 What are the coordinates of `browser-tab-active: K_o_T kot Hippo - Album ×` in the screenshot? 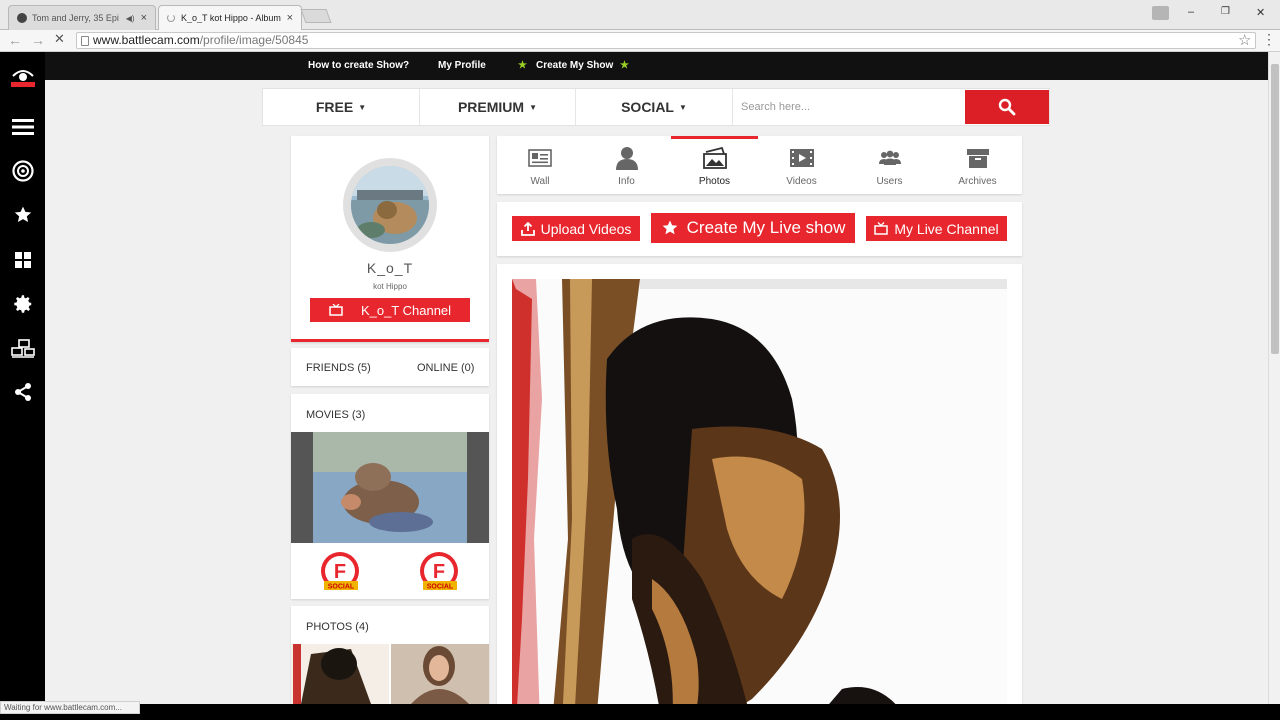 It's located at (230, 17).